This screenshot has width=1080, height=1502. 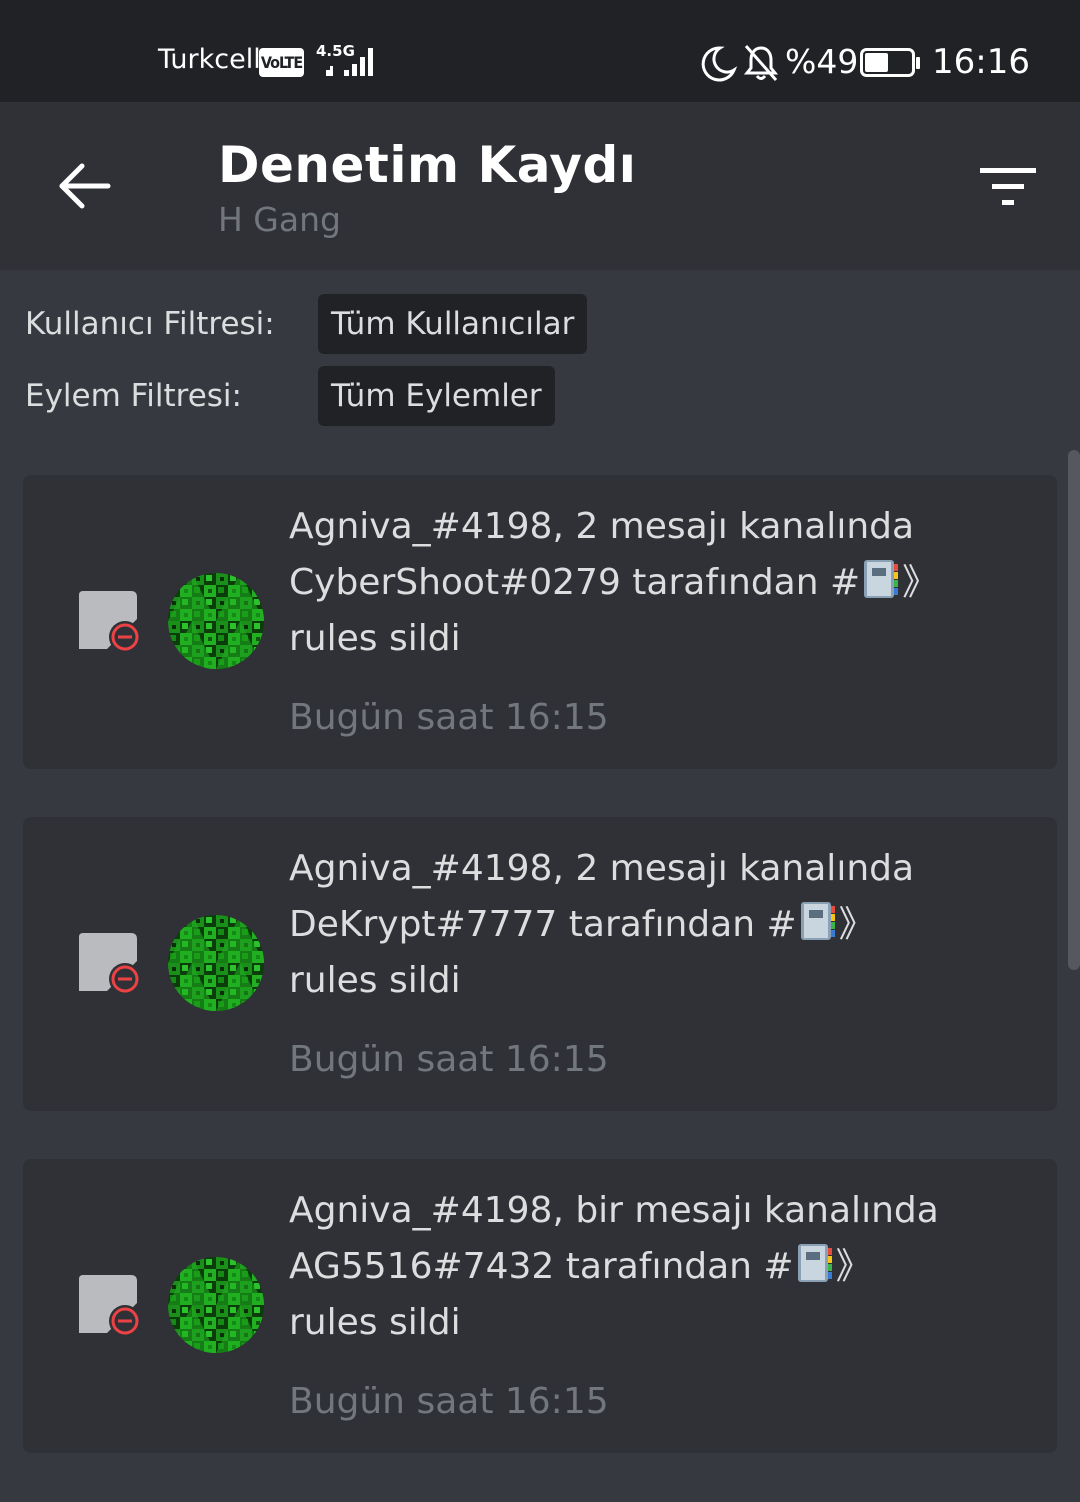 What do you see at coordinates (84, 186) in the screenshot?
I see `back-arrow-icon` at bounding box center [84, 186].